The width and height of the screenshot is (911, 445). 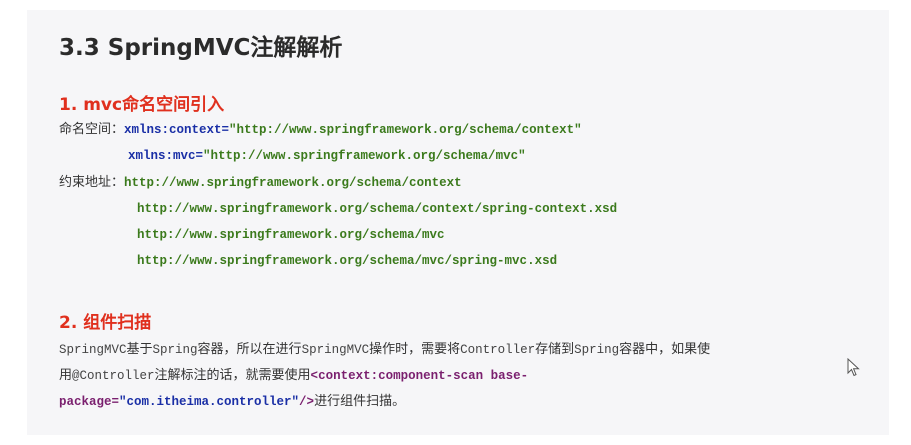 I want to click on text-segment: 容器，所以在进行, so click(x=249, y=349).